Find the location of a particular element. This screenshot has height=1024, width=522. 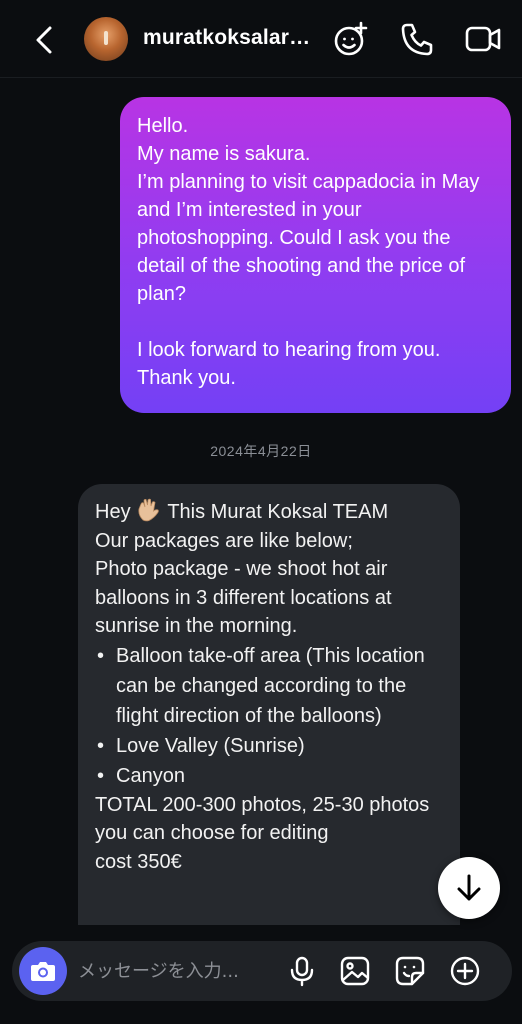

message-composer is located at coordinates (262, 971).